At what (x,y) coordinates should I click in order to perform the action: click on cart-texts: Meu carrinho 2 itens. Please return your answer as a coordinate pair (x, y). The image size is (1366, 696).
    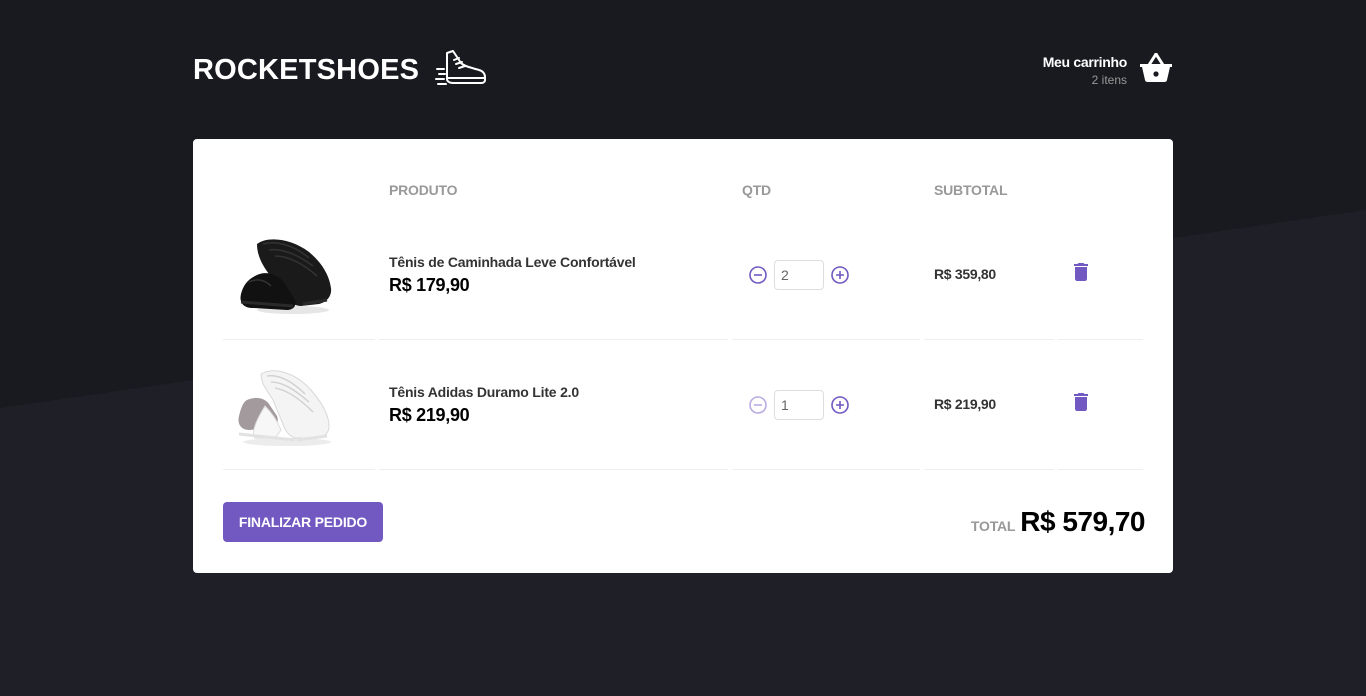
    Looking at the image, I should click on (1085, 70).